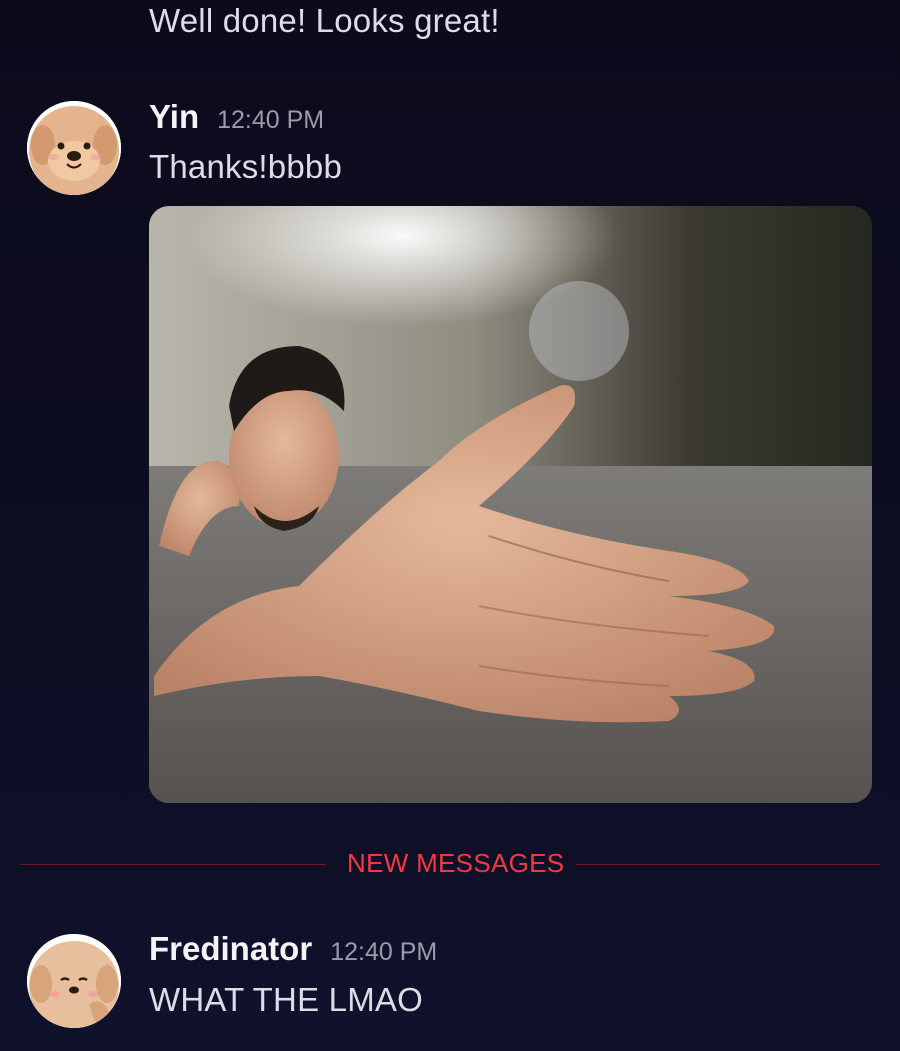 The image size is (900, 1051). I want to click on message-header-fredinator: Fredinator 12:40 PM, so click(293, 949).